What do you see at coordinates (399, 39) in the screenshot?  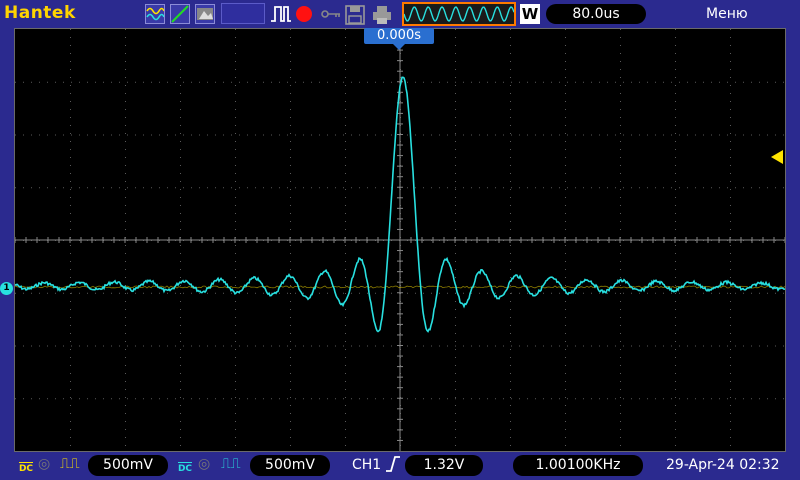 I see `trigger-position-marker: 0.000s` at bounding box center [399, 39].